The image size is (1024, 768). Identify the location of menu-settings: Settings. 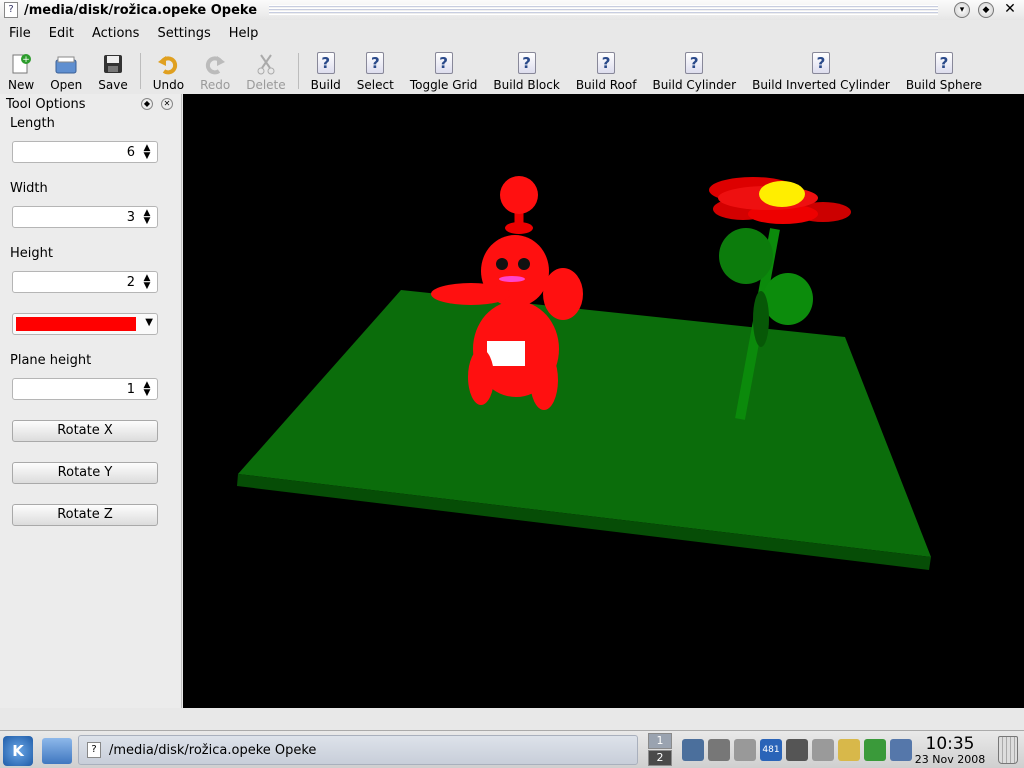
(183, 33).